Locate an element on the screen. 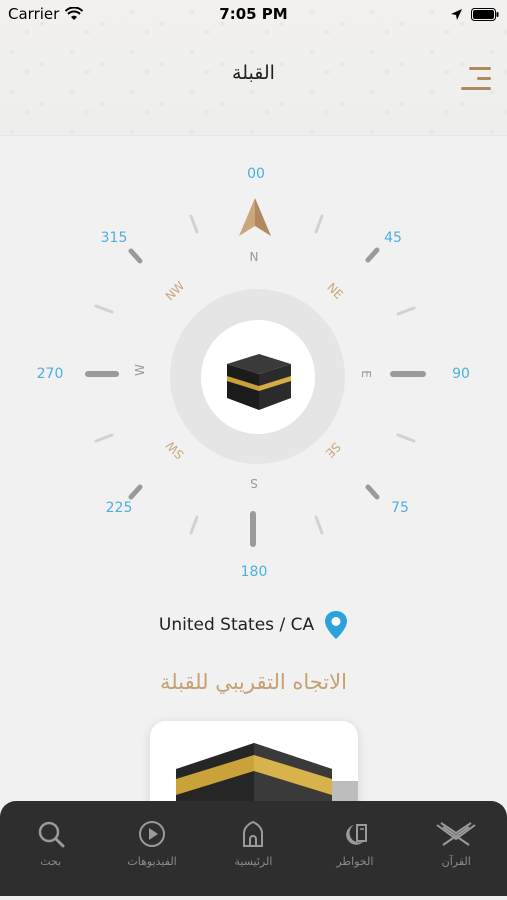 The width and height of the screenshot is (507, 900). status-bar: Carrier 7:05 PM is located at coordinates (253, 14).